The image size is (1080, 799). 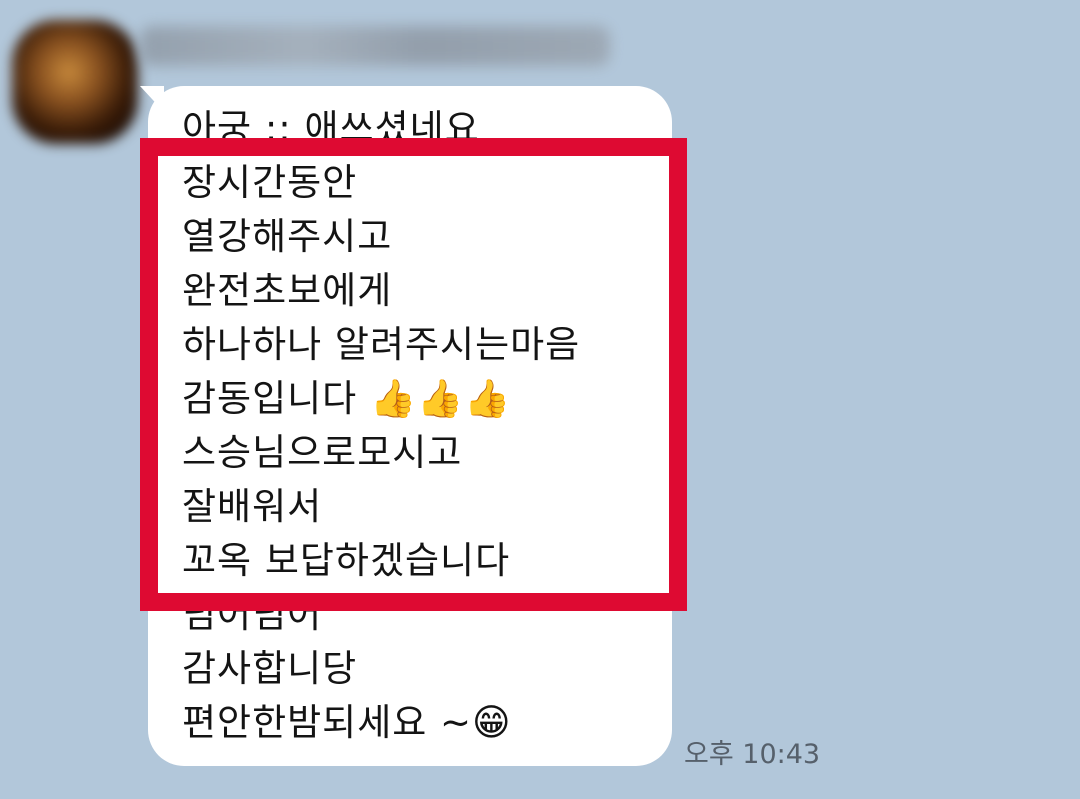 I want to click on message-line: 하나하나 알려주시는마음, so click(x=381, y=344).